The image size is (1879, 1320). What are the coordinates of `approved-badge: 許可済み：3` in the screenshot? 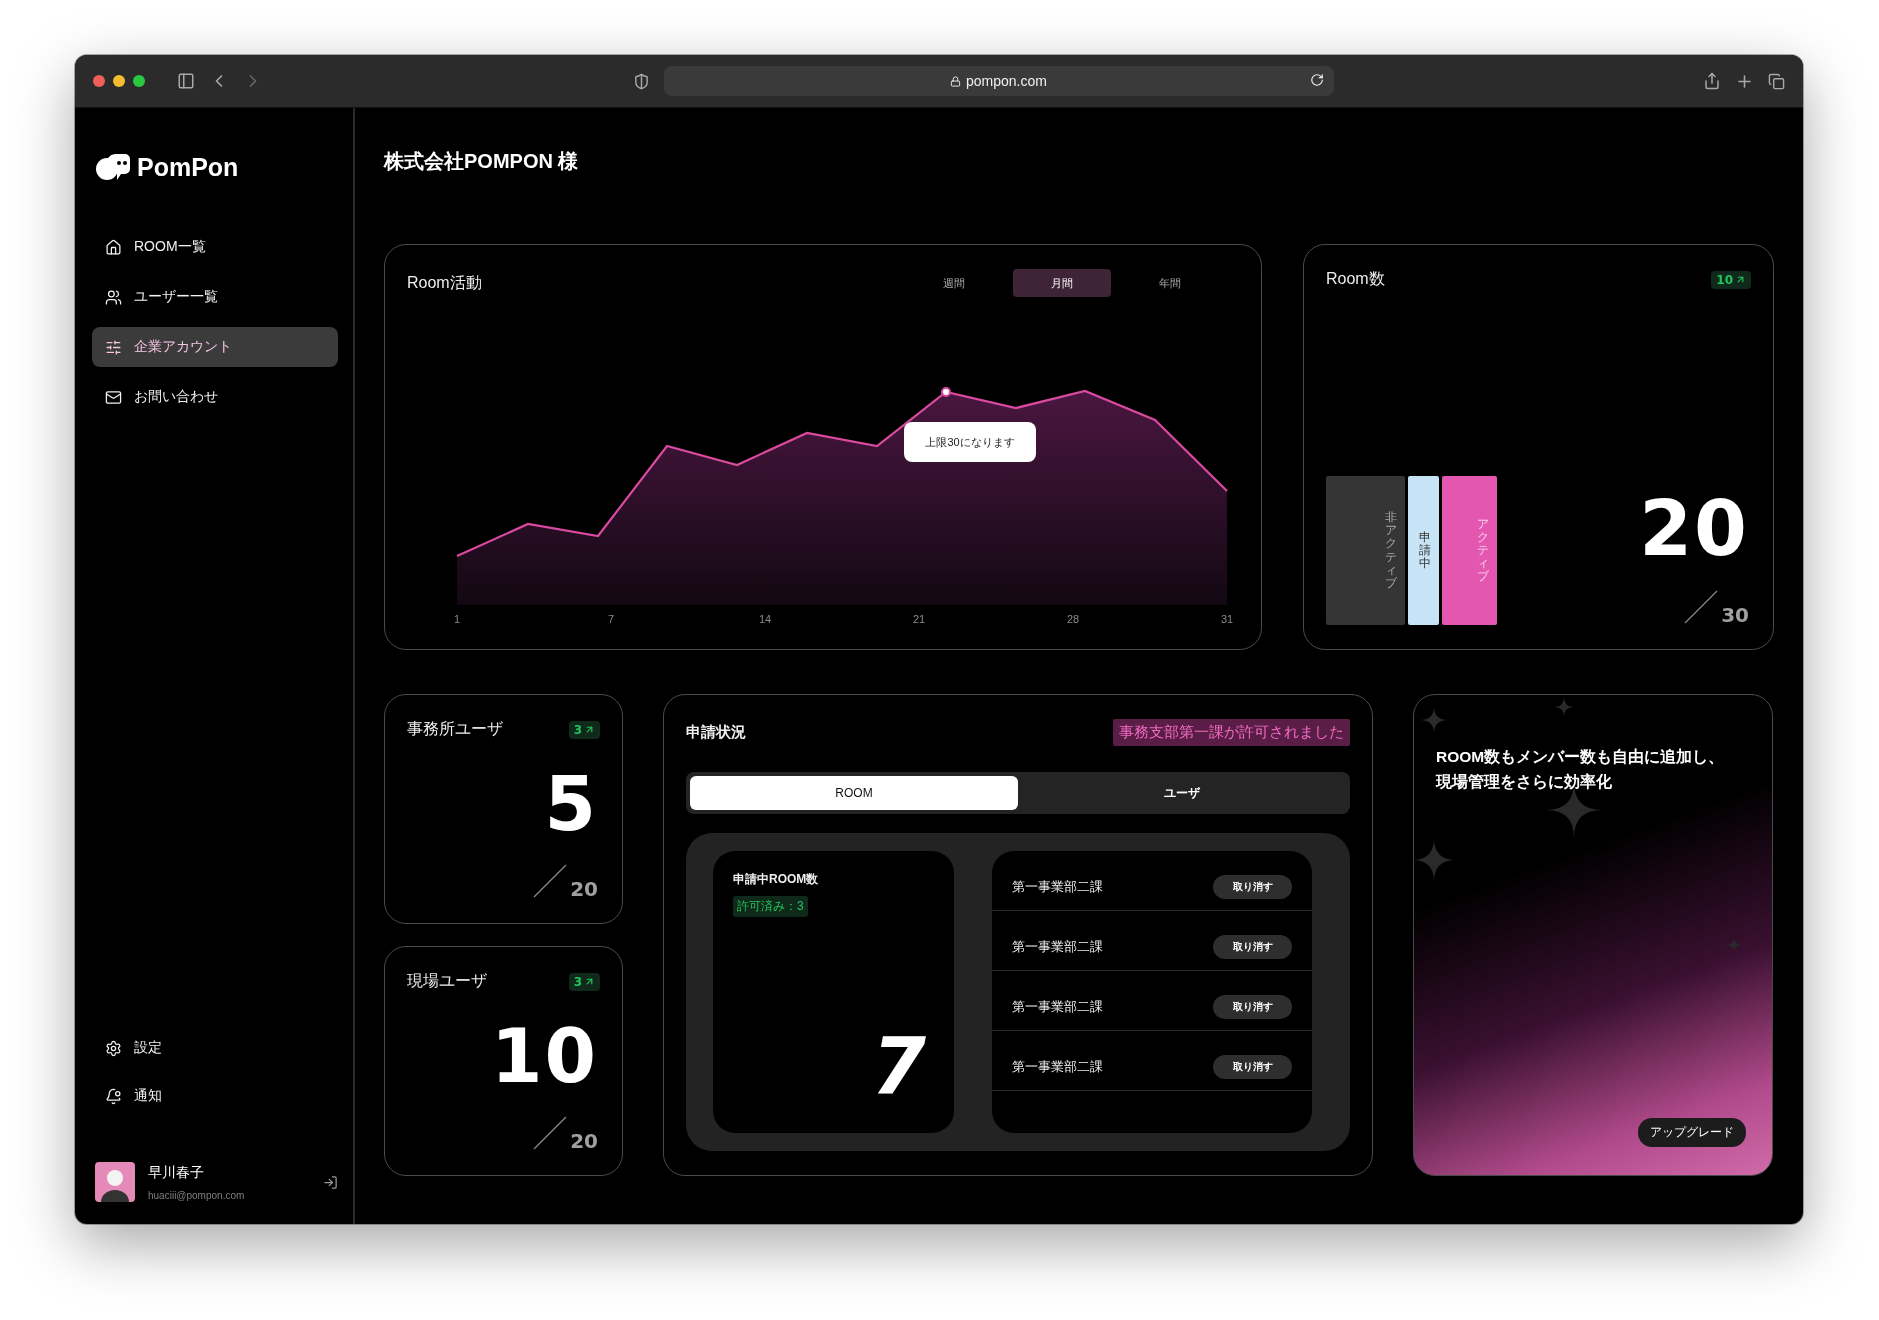 It's located at (770, 906).